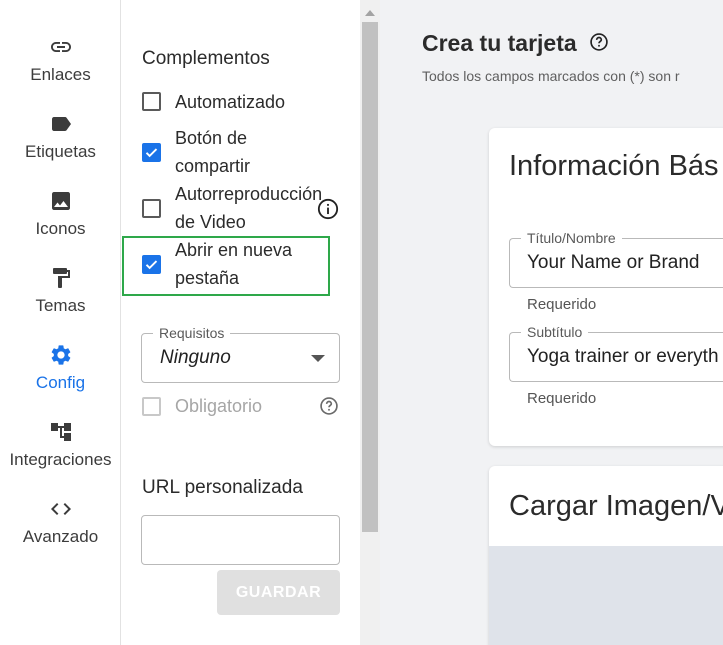  I want to click on account-tree-icon, so click(61, 432).